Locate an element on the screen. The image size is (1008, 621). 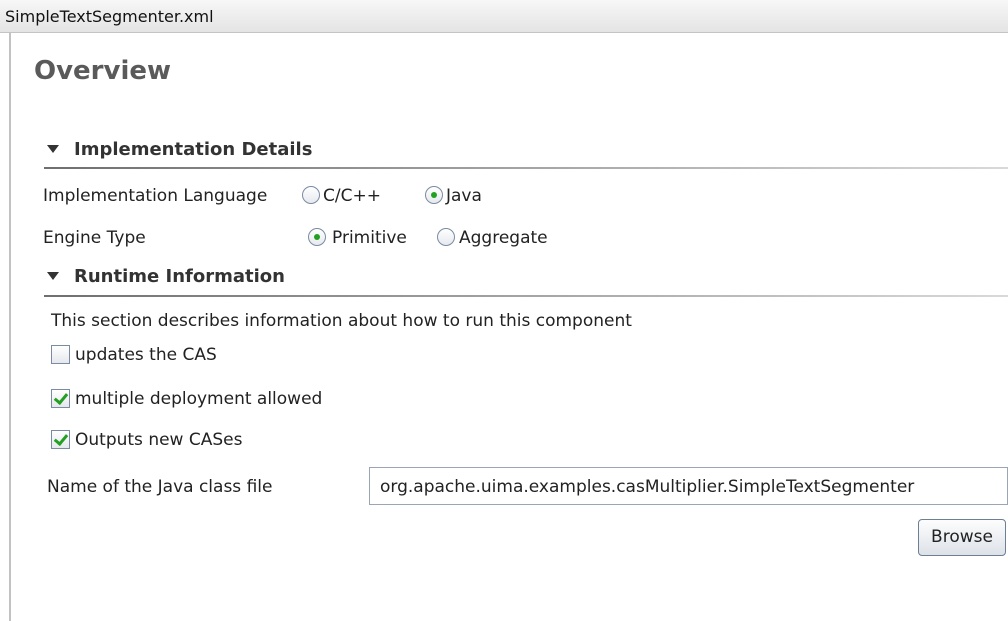
radio-primitive-label: Primitive is located at coordinates (369, 238).